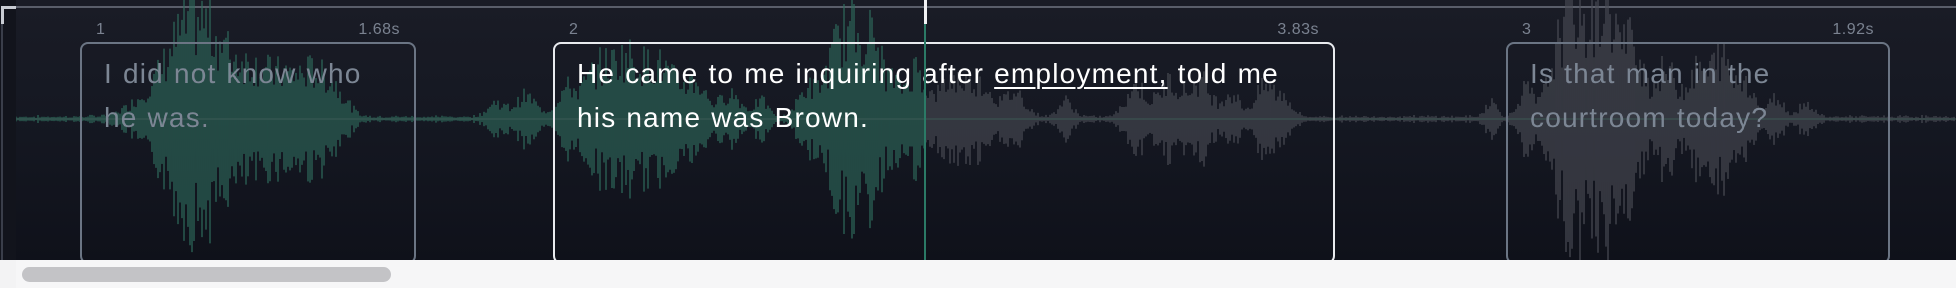 The image size is (1956, 288). Describe the element at coordinates (9, 130) in the screenshot. I see `track-corner-marker` at that location.